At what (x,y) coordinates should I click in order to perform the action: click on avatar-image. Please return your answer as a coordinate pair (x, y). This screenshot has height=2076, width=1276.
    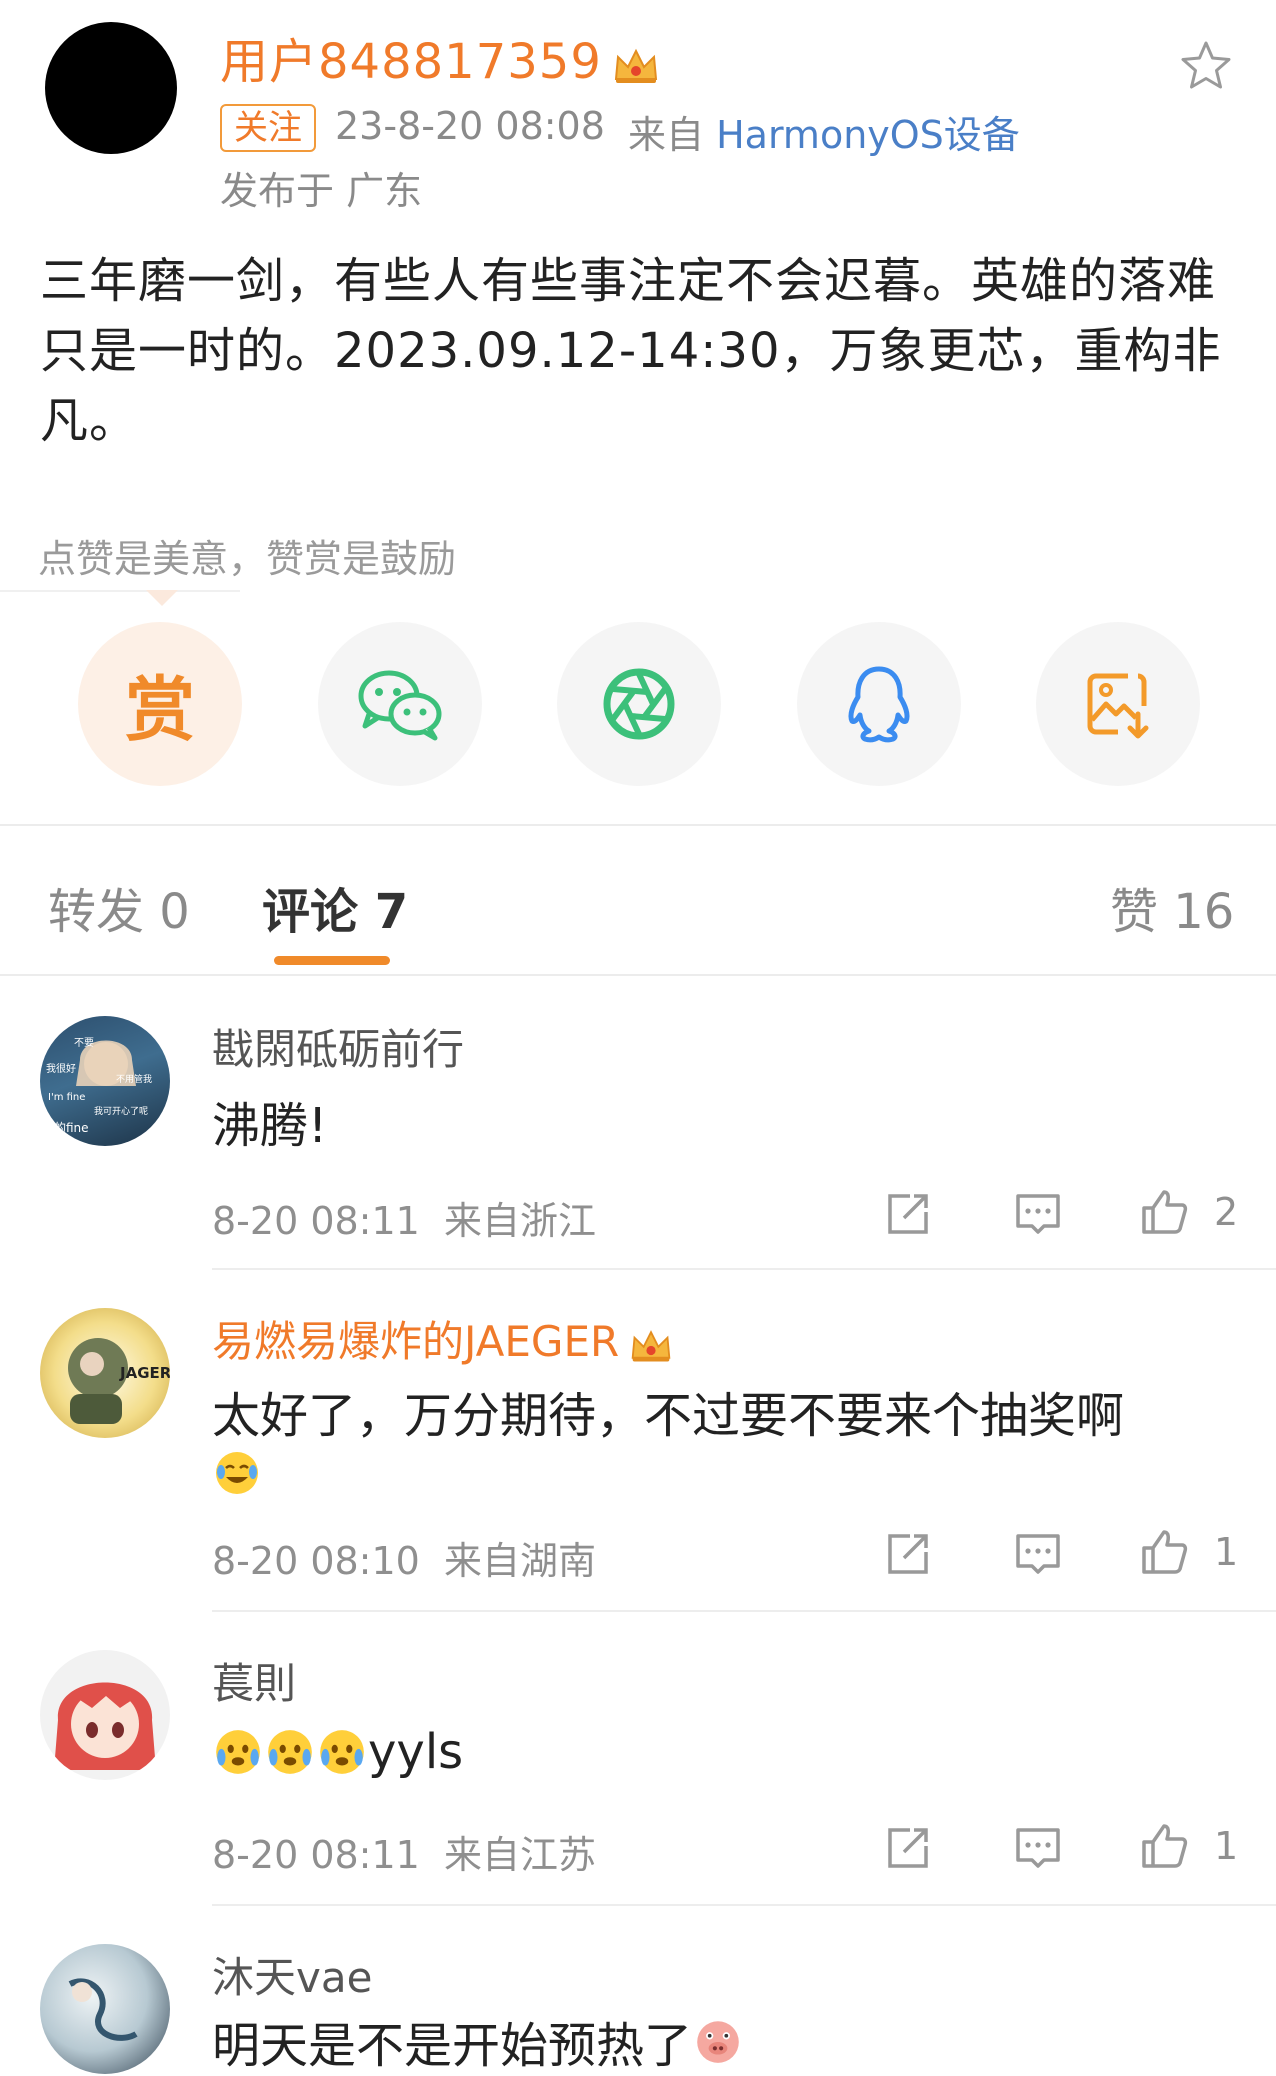
    Looking at the image, I should click on (105, 1726).